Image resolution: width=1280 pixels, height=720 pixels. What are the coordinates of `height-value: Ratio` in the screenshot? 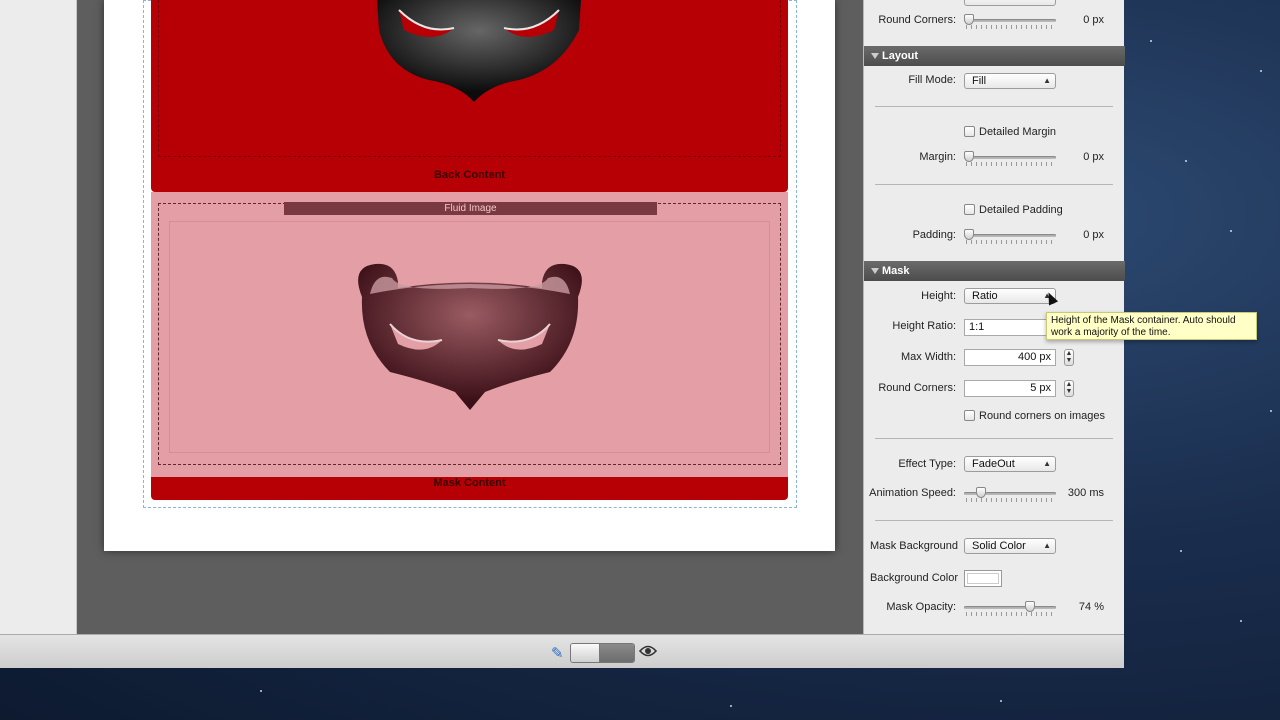 It's located at (985, 296).